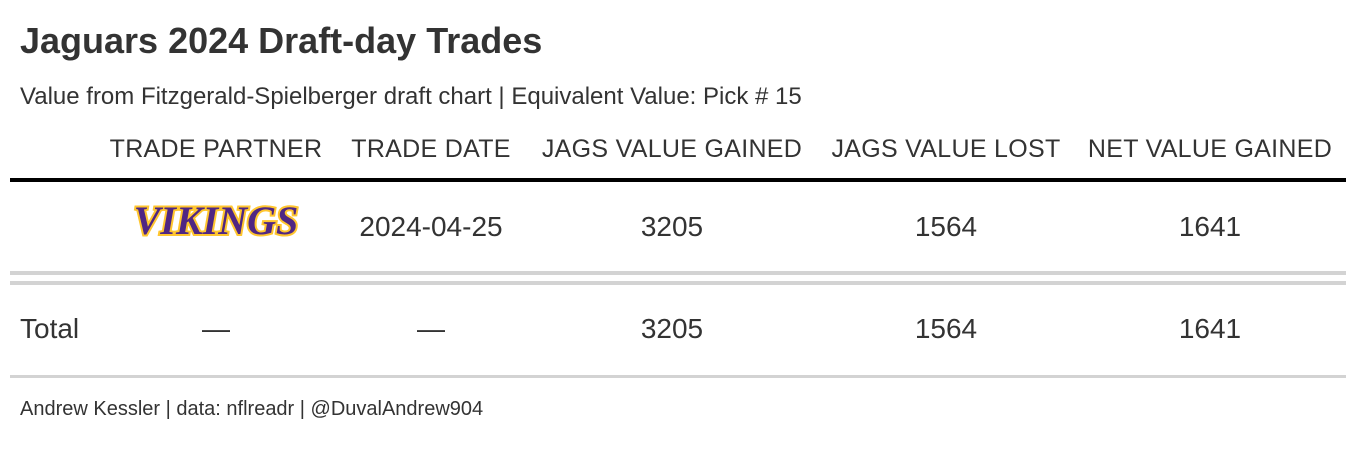  I want to click on total-label: Total, so click(50, 328).